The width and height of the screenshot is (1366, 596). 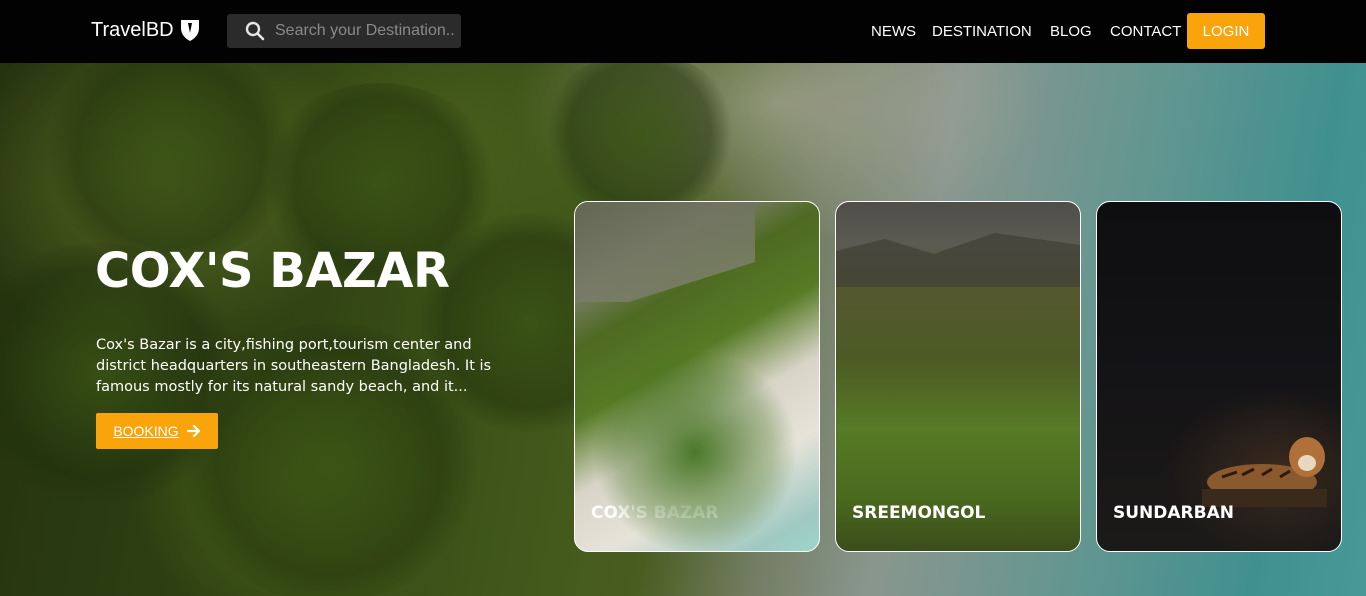 I want to click on nav-contact: CONTACT, so click(x=1145, y=31).